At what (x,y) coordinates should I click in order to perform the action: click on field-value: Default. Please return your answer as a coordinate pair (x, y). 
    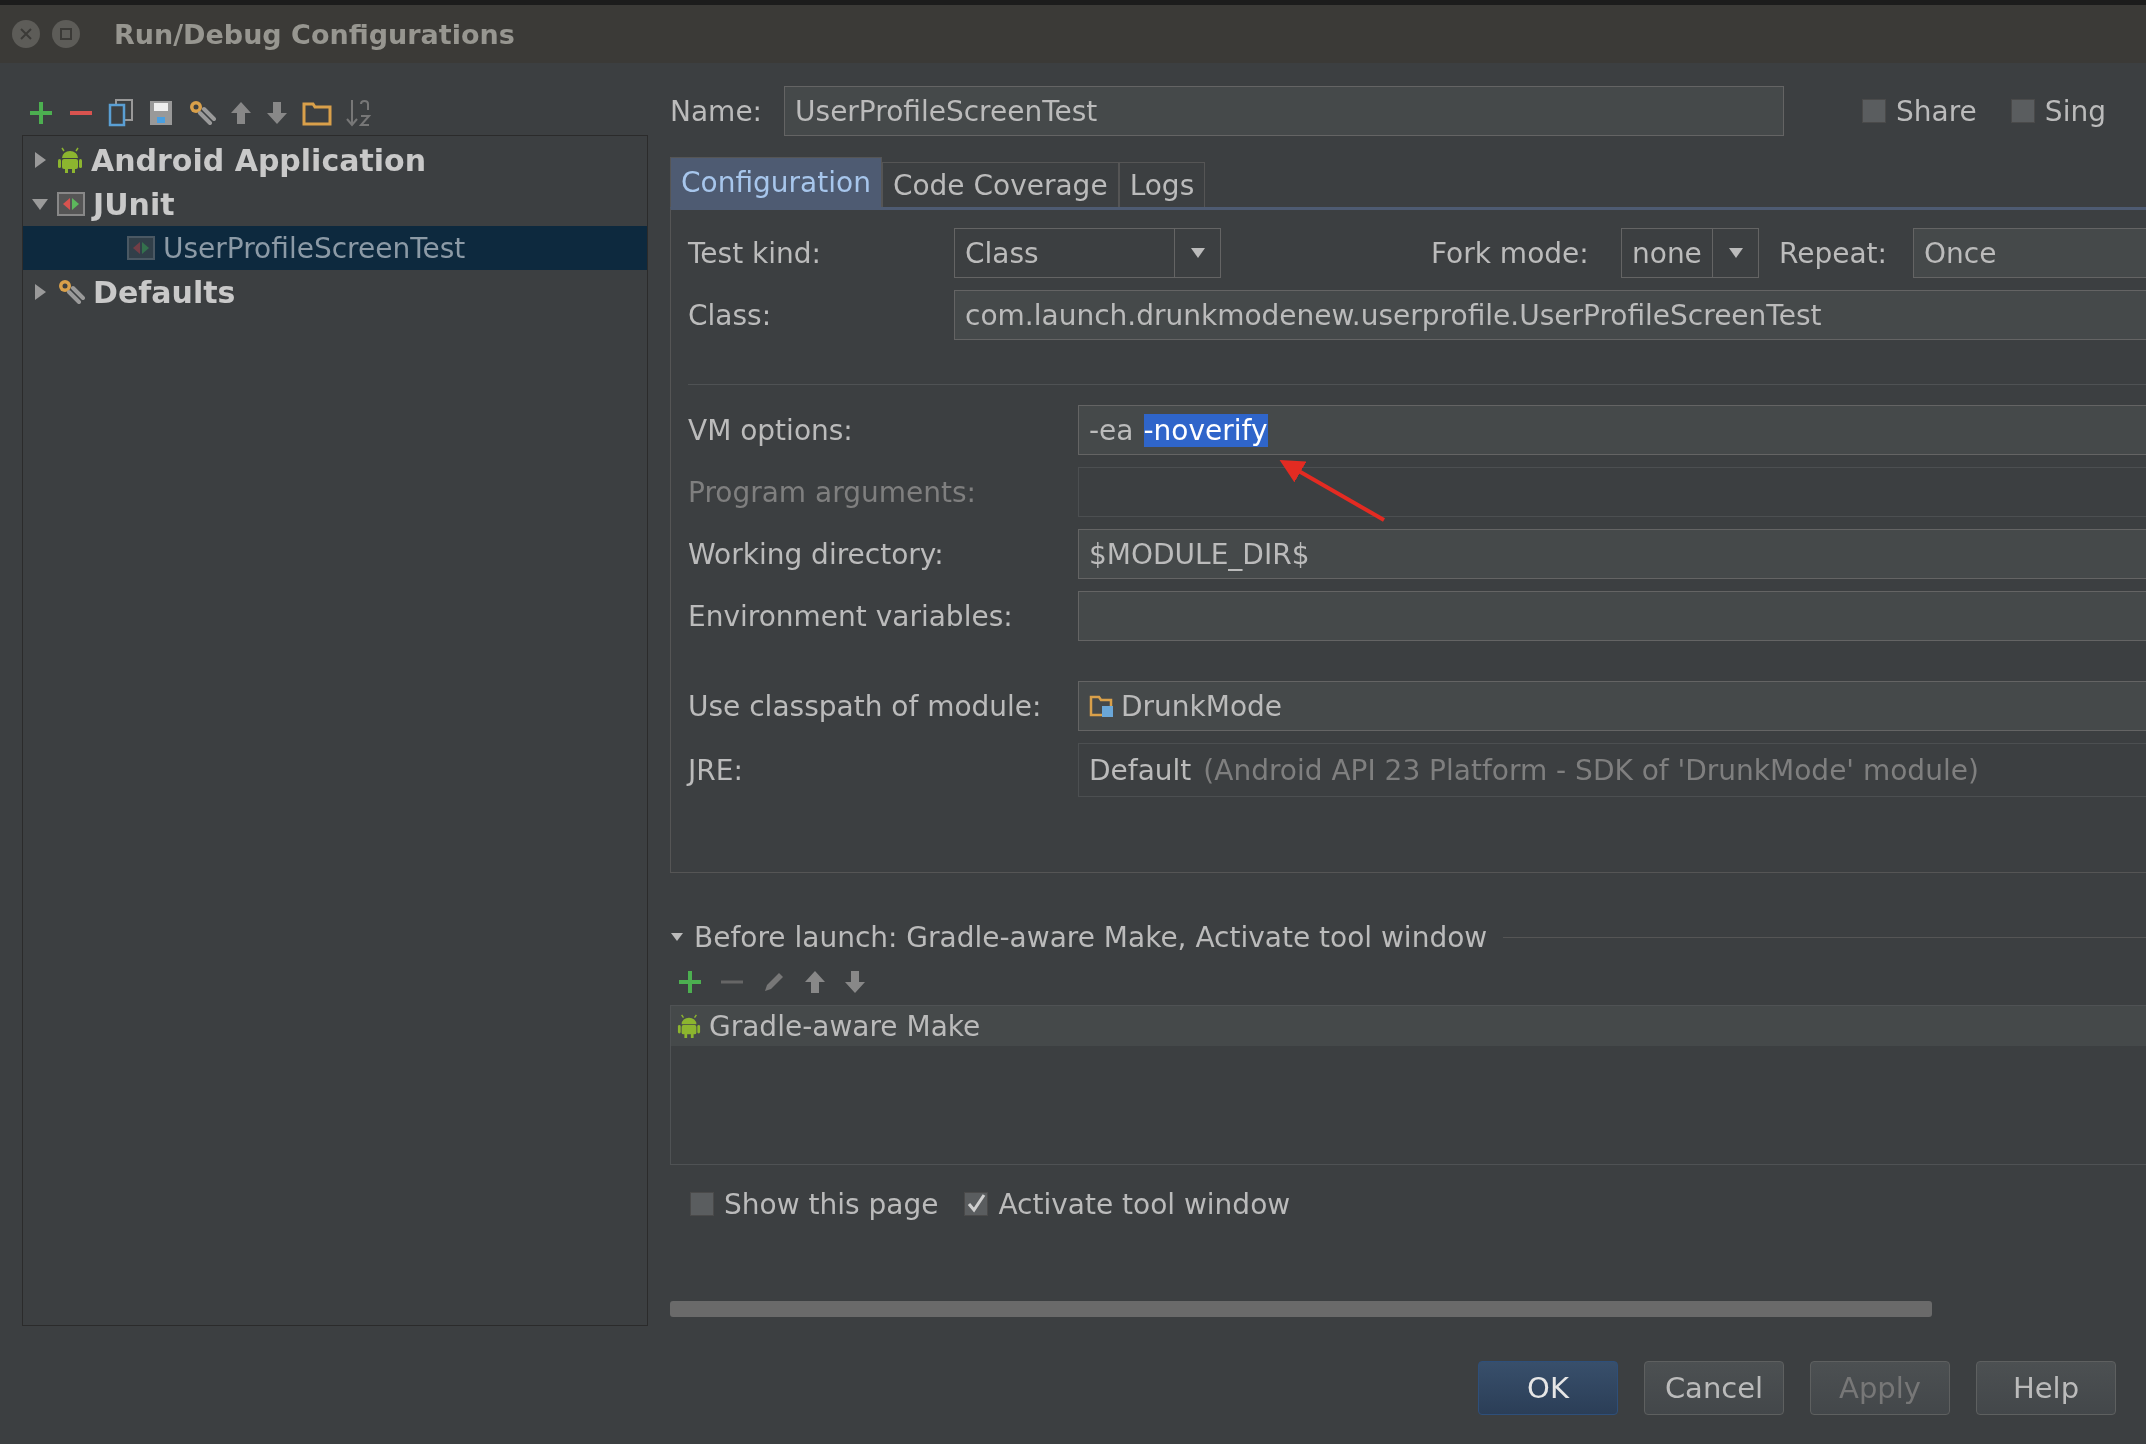
    Looking at the image, I should click on (1140, 770).